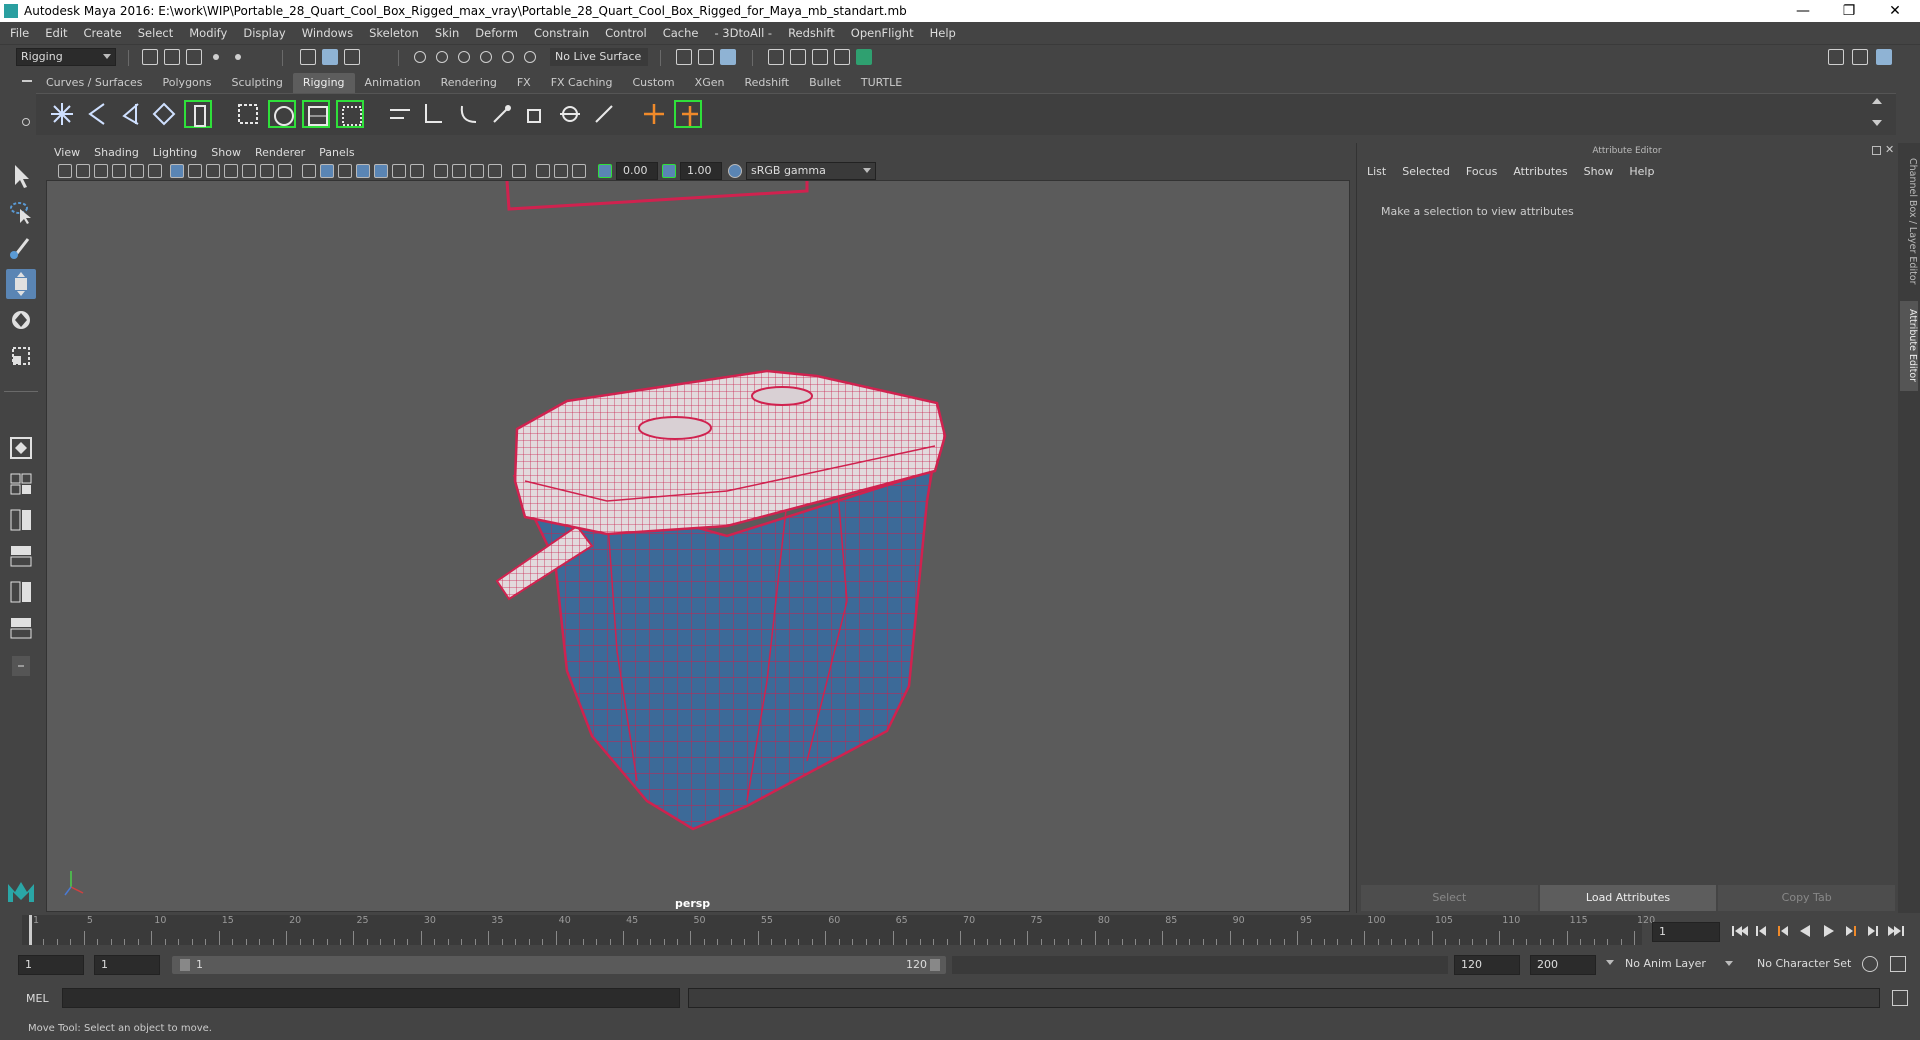 The image size is (1920, 1040). I want to click on attribute-editor-tab: Attribute Editor, so click(1909, 346).